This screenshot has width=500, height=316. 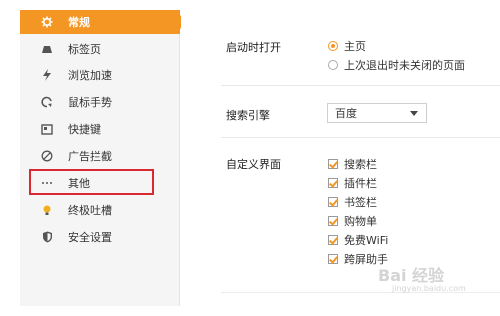 What do you see at coordinates (91, 182) in the screenshot?
I see `highlight-box-other` at bounding box center [91, 182].